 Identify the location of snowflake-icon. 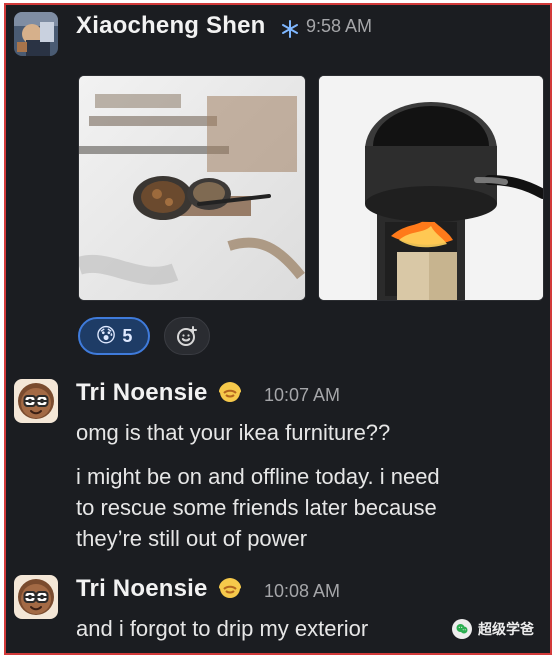
(290, 30).